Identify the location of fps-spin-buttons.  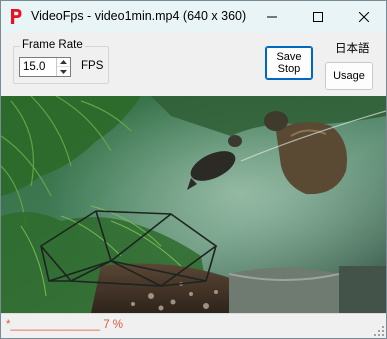
(63, 67).